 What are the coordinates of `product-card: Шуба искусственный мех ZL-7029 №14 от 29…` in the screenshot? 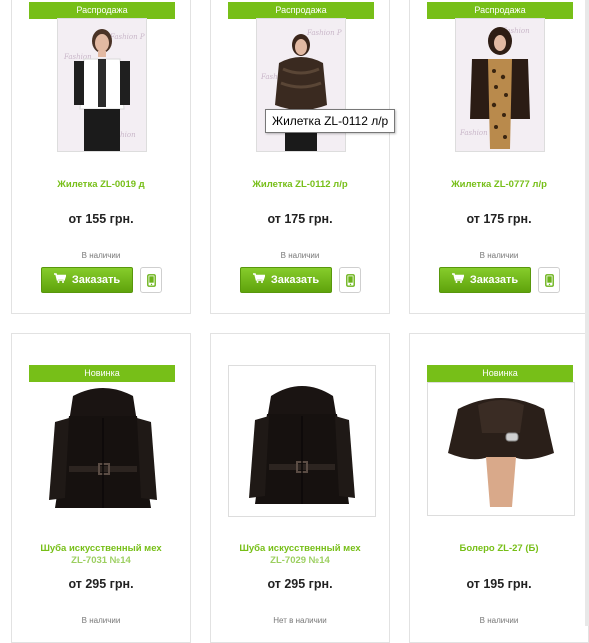 It's located at (300, 488).